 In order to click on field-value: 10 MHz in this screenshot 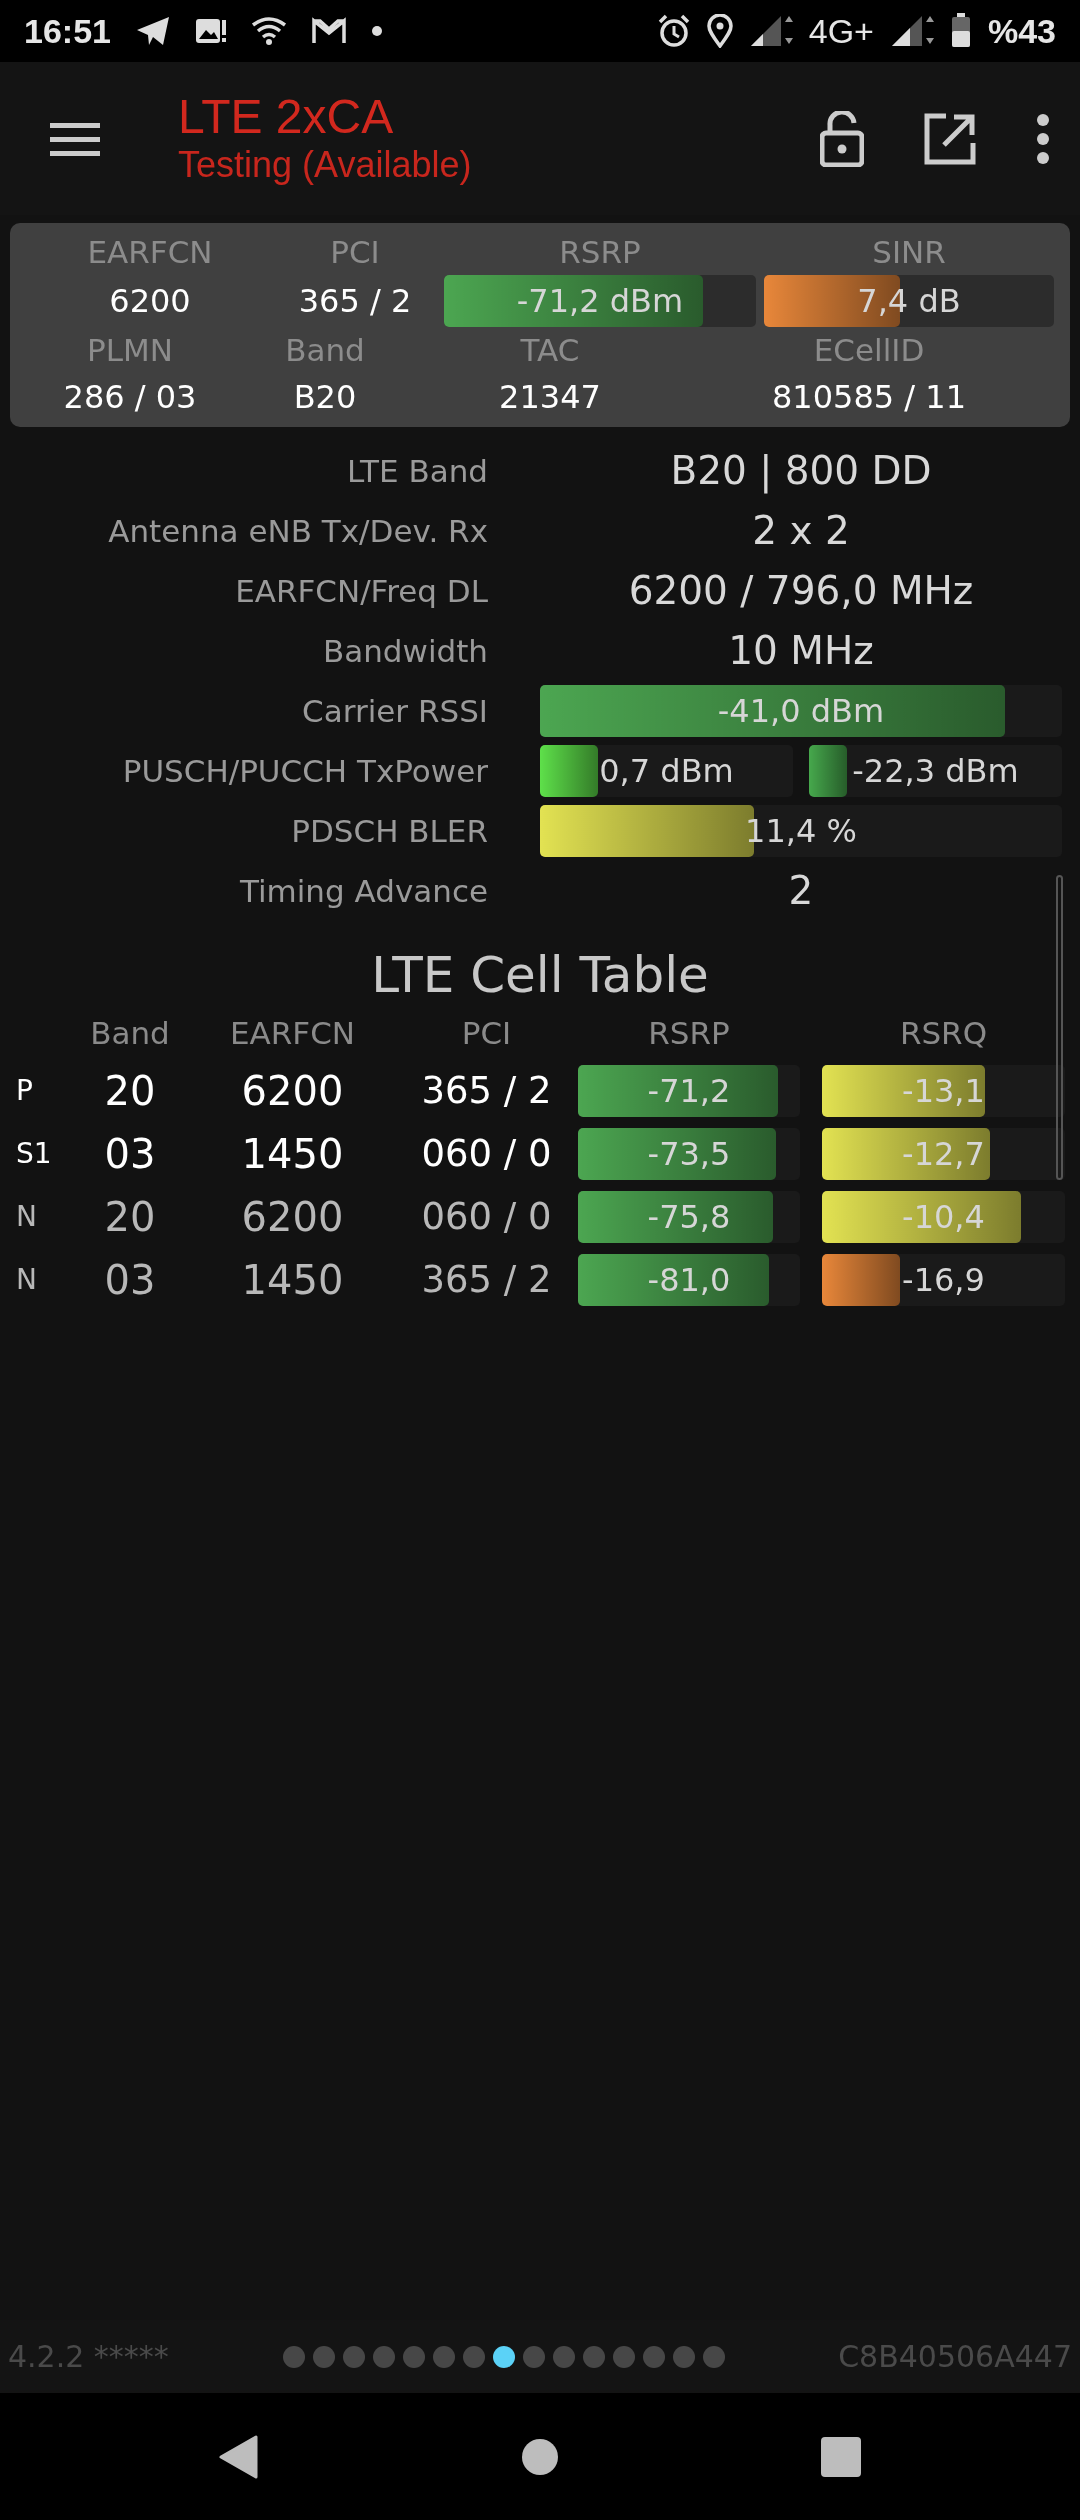, I will do `click(801, 650)`.